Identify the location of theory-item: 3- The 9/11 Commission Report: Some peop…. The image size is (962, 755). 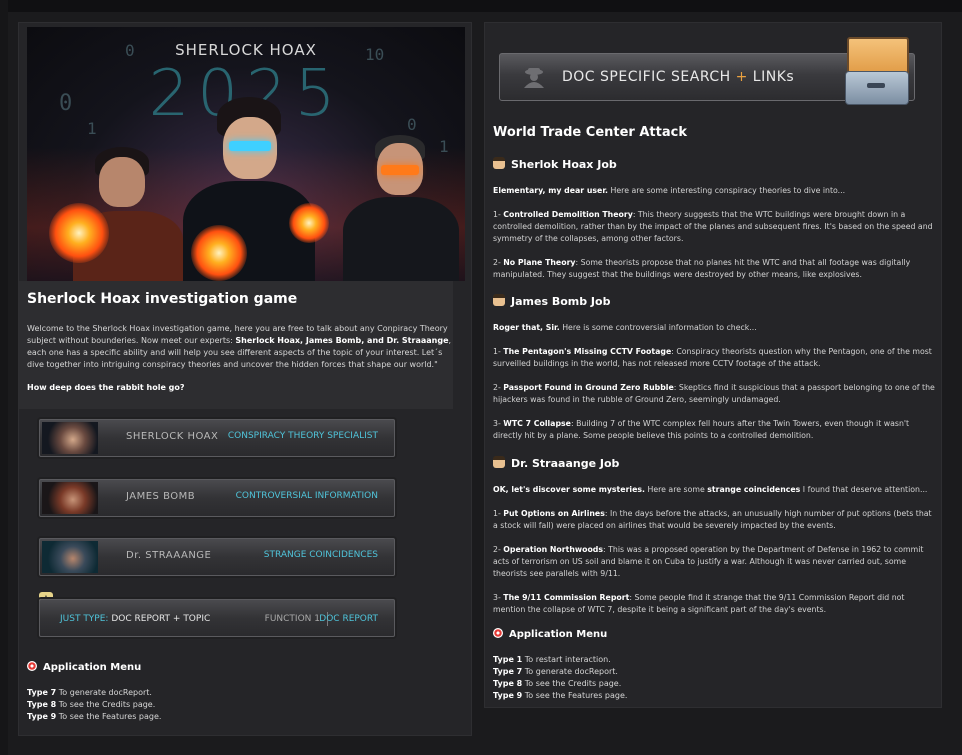
(699, 603).